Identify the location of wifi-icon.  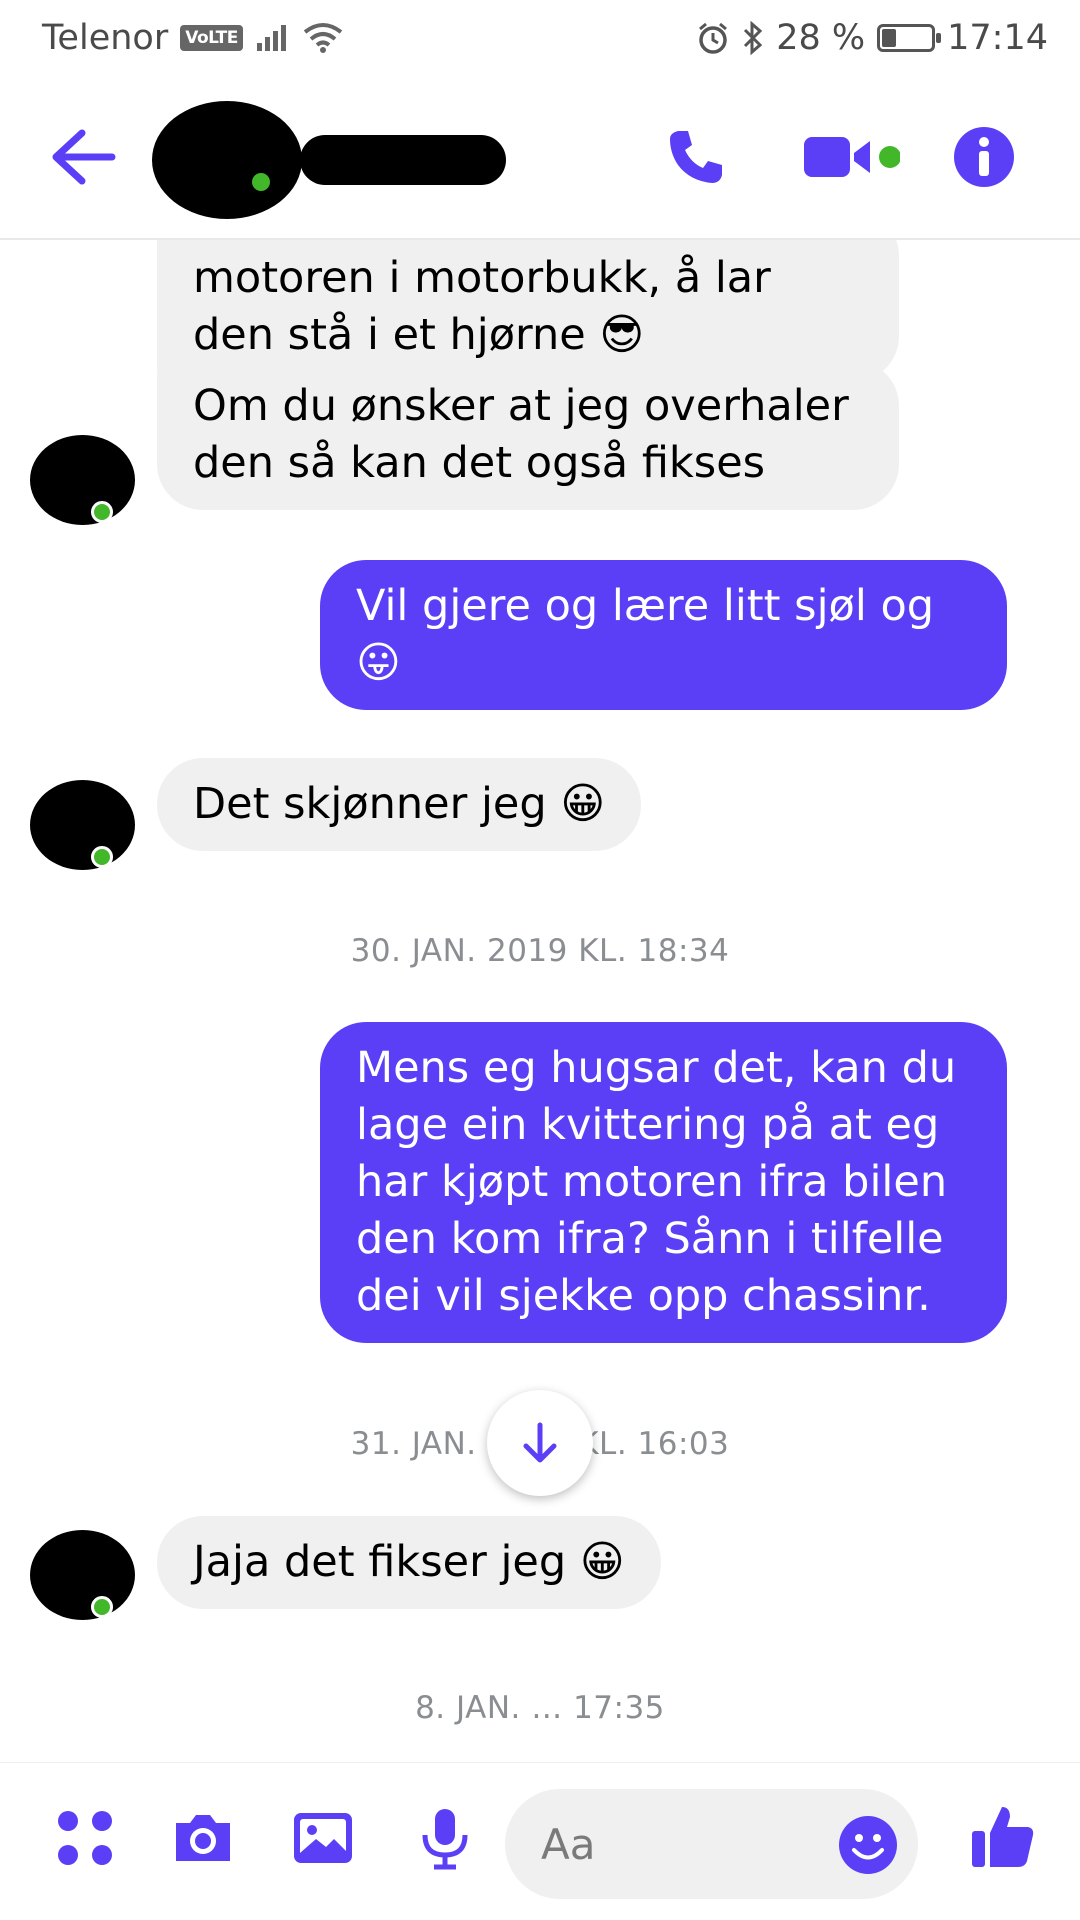
(323, 37).